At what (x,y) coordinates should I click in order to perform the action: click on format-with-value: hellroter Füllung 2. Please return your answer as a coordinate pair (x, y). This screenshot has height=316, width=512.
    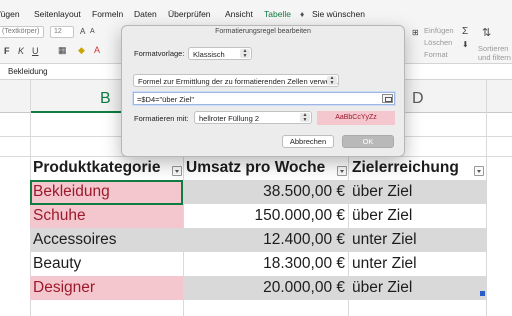
    Looking at the image, I should click on (229, 118).